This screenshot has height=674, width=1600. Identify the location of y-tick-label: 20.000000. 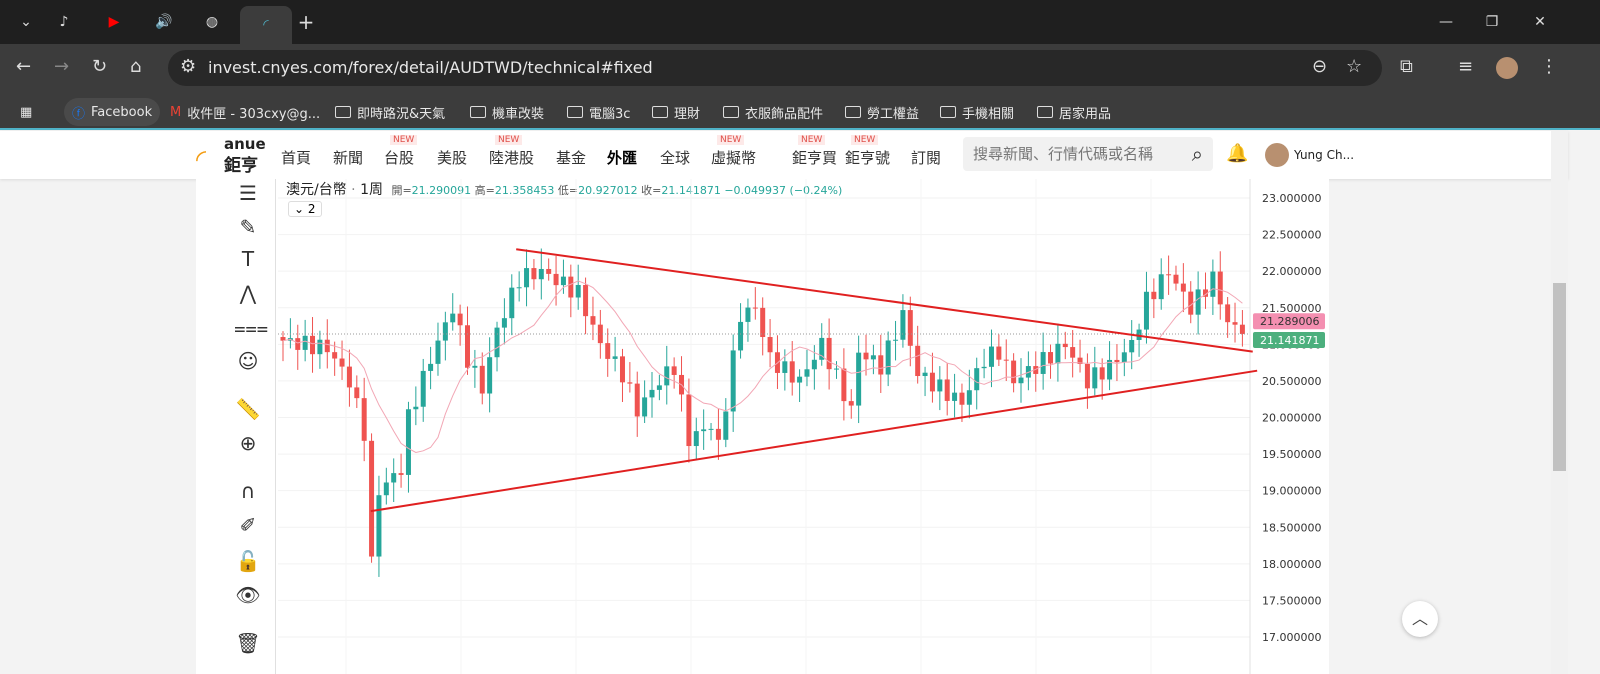
(1292, 418).